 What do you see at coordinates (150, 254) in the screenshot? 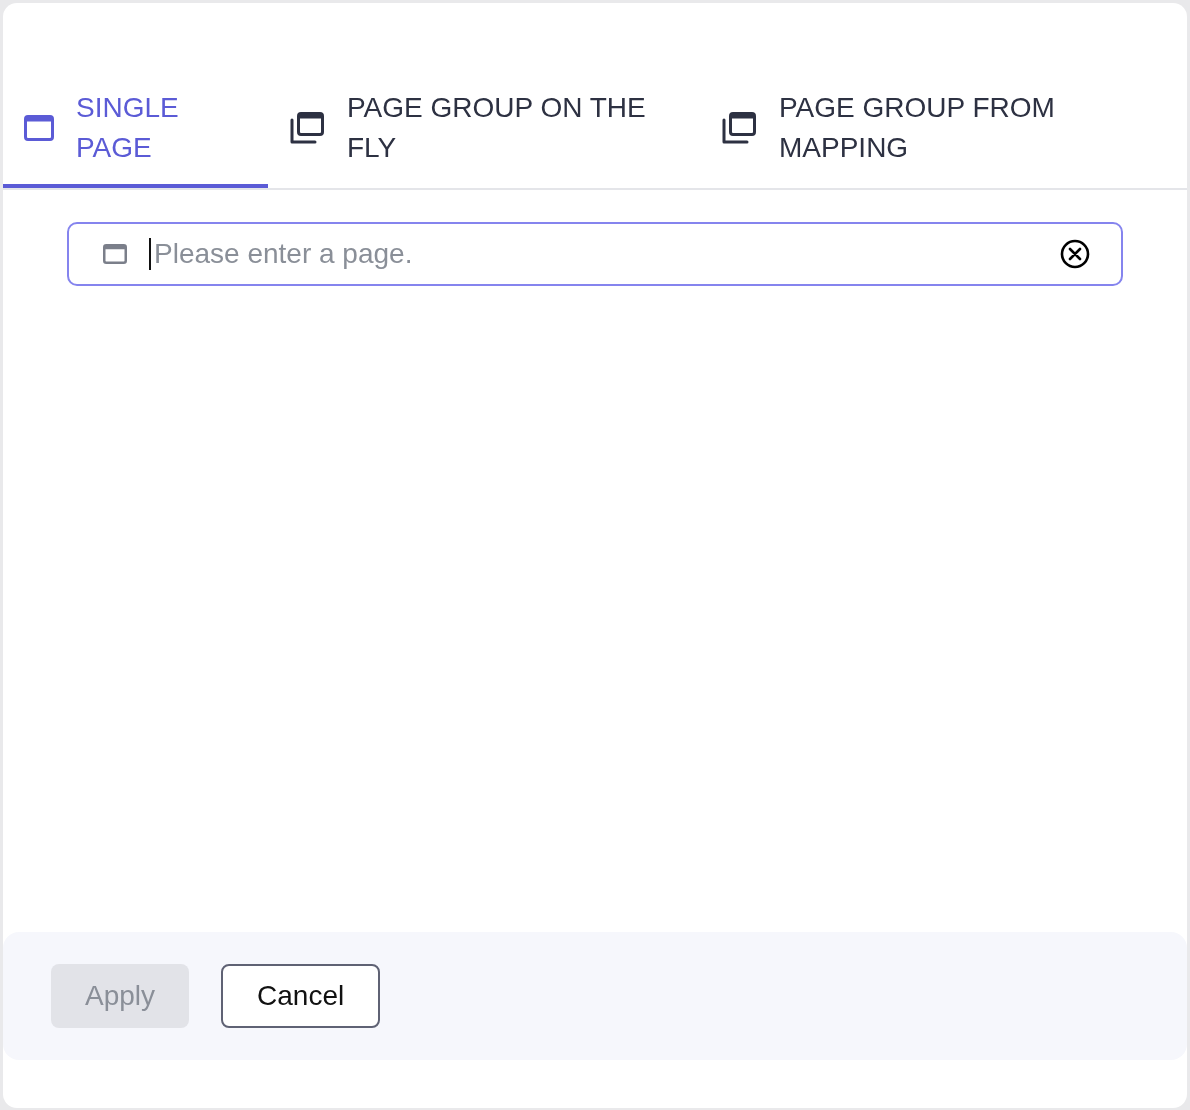
I see `text-cursor` at bounding box center [150, 254].